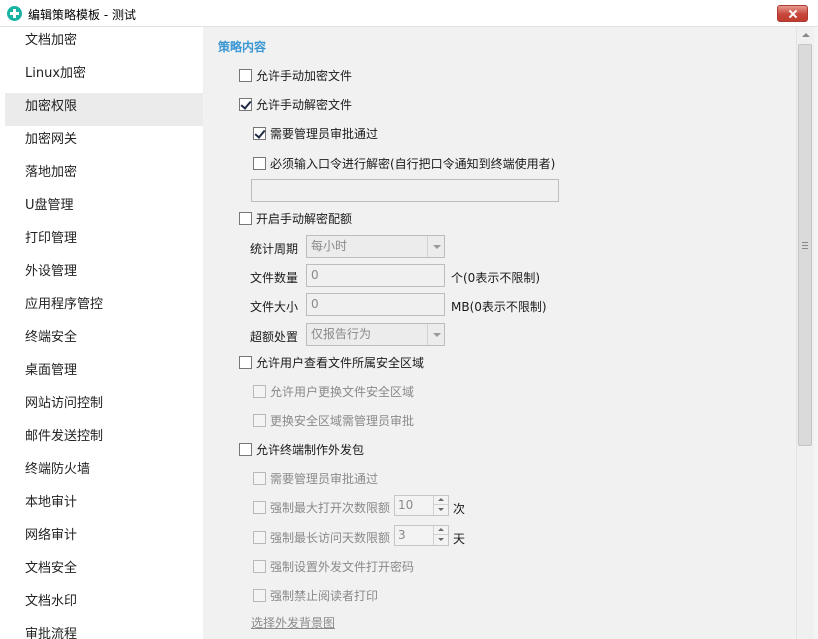  Describe the element at coordinates (82, 15) in the screenshot. I see `window-title: 编辑策略模板 - 测试` at that location.